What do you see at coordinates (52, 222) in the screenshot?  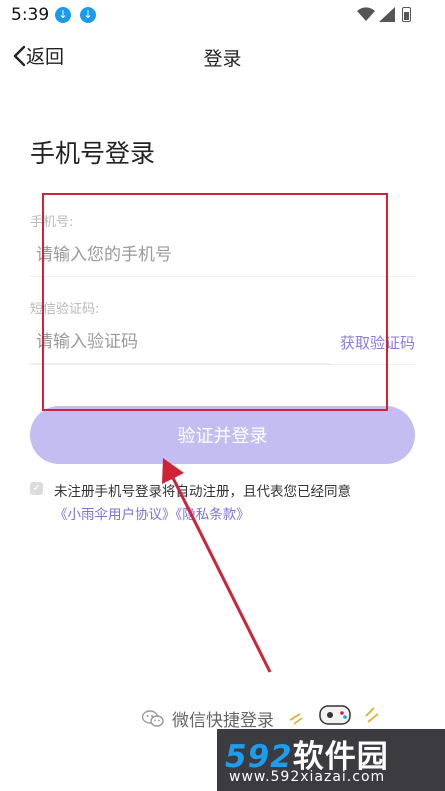 I see `phone-label: 手机号:` at bounding box center [52, 222].